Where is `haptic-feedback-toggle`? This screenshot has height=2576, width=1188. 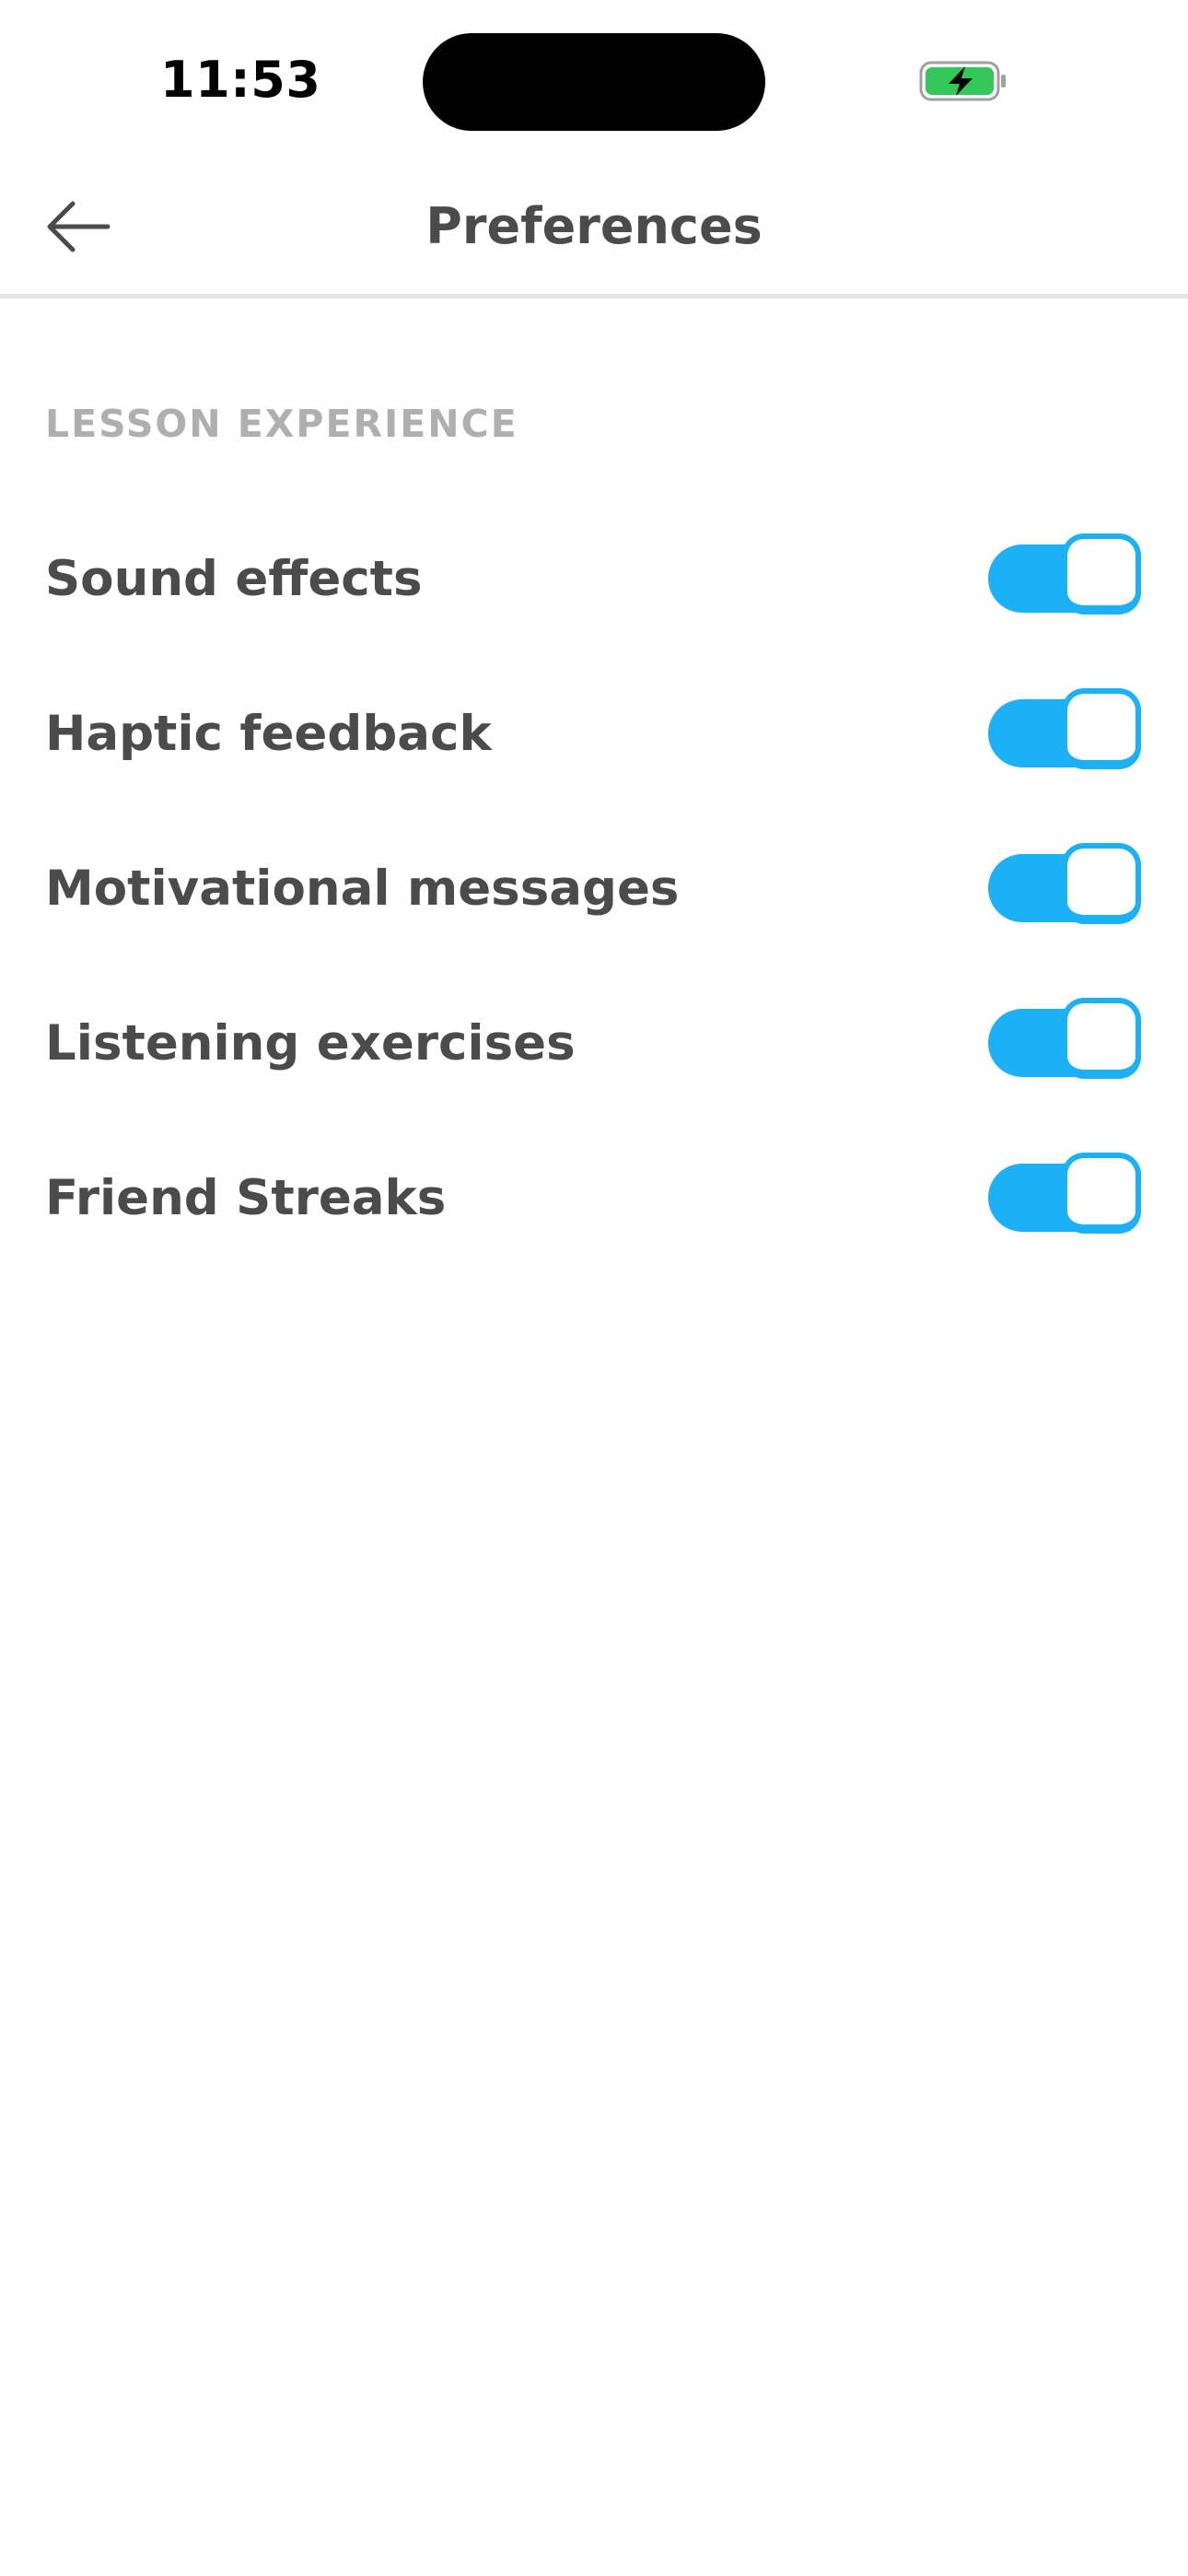 haptic-feedback-toggle is located at coordinates (1066, 732).